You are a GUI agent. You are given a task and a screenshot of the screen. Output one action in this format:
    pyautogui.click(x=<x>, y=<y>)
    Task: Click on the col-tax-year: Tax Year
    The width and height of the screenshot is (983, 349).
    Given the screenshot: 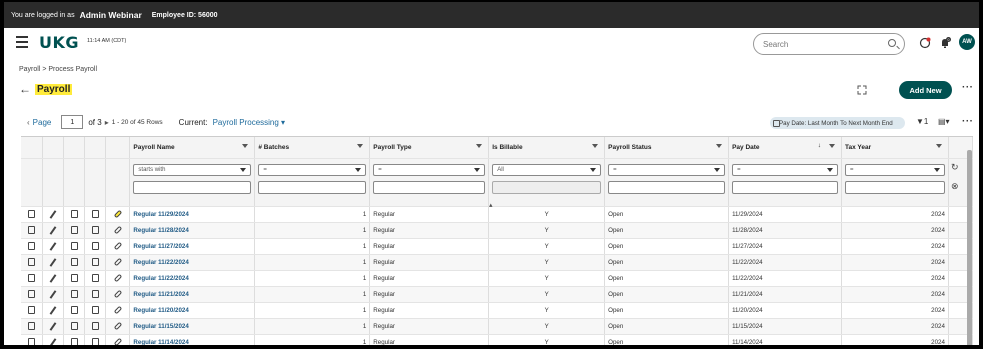 What is the action you would take?
    pyautogui.click(x=895, y=148)
    